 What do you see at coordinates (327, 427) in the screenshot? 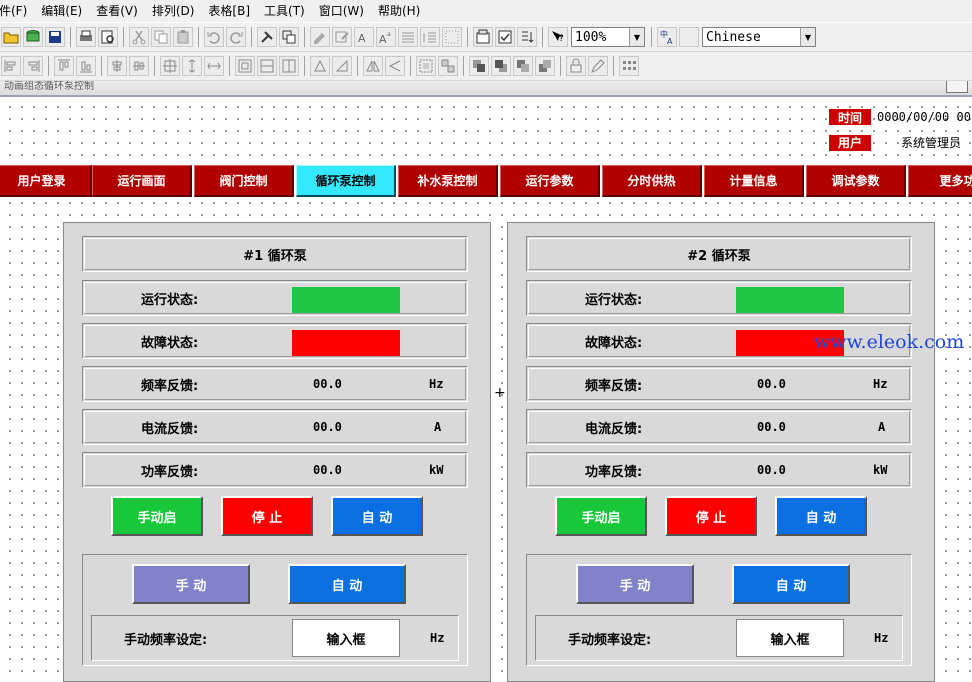
I see `current-value: 00.0` at bounding box center [327, 427].